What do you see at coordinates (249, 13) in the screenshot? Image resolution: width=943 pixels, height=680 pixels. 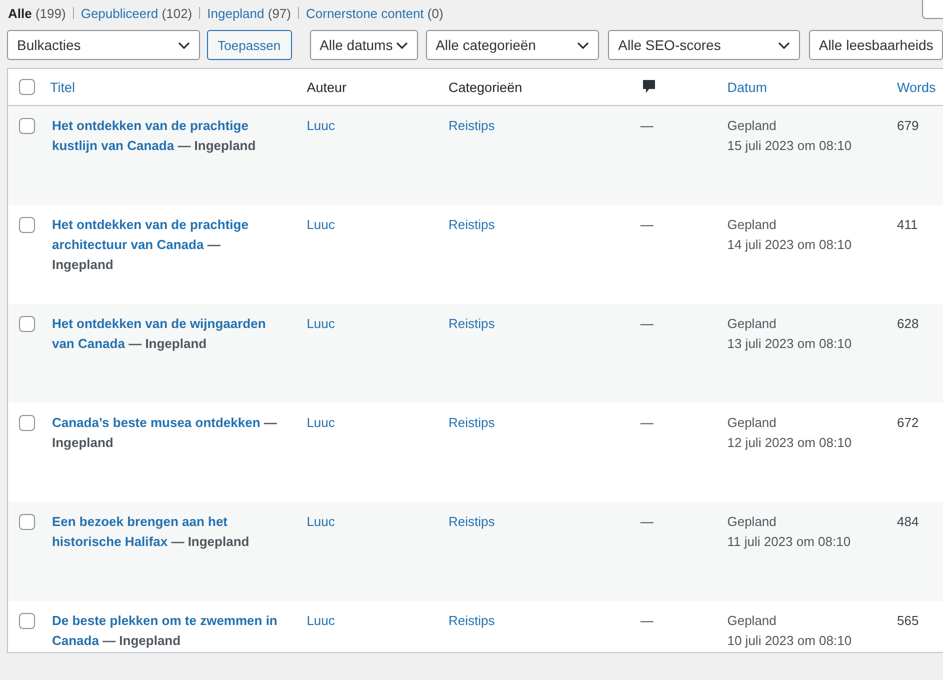 I see `filter-link: Ingepland (97)` at bounding box center [249, 13].